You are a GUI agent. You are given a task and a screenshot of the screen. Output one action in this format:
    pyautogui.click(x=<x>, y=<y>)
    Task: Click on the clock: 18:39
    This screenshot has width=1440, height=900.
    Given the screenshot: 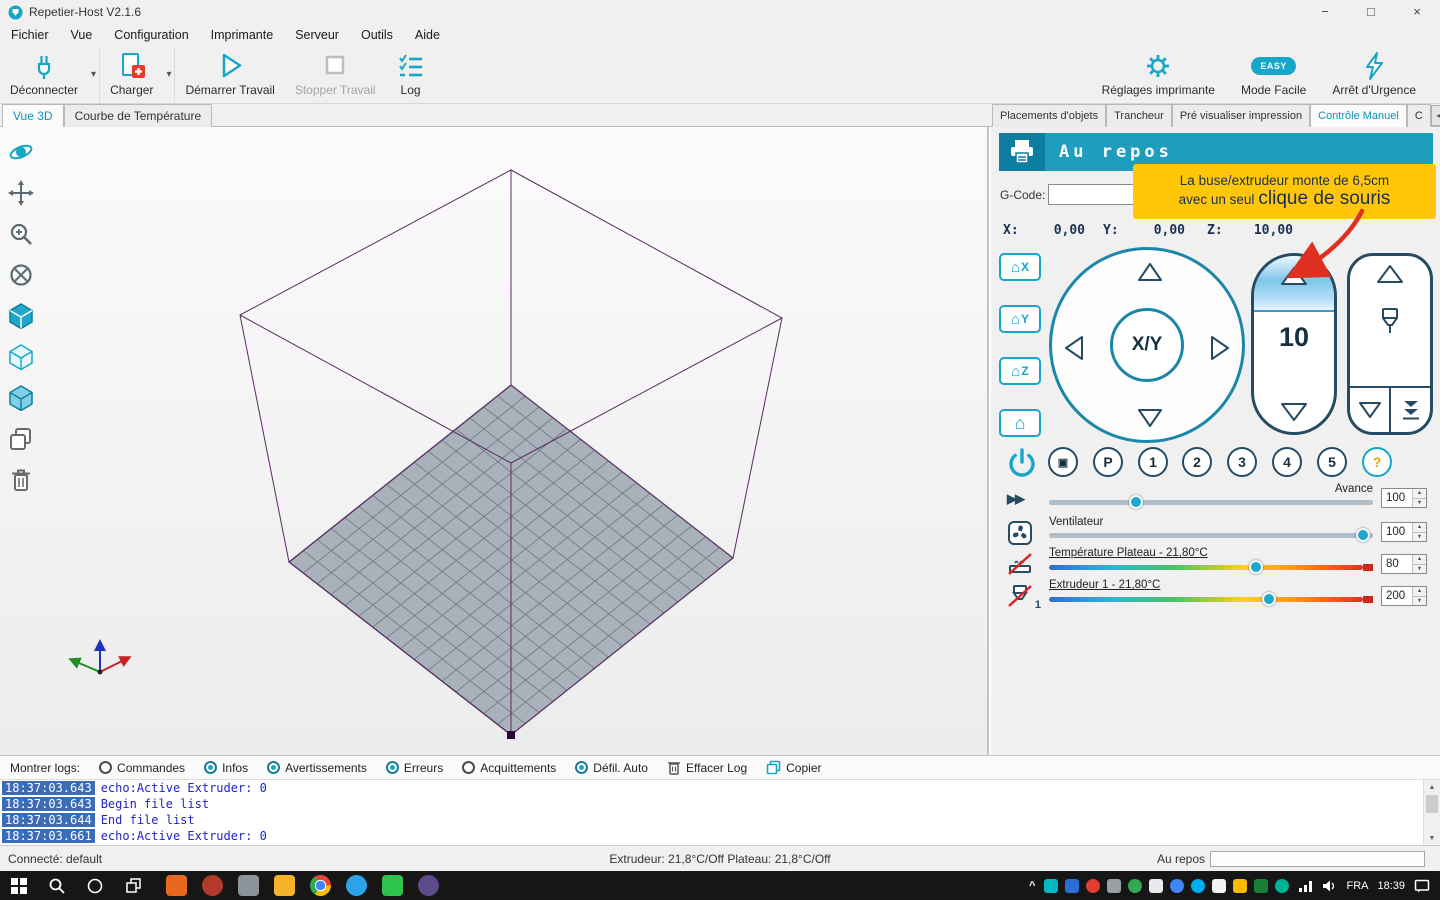 What is the action you would take?
    pyautogui.click(x=1391, y=886)
    